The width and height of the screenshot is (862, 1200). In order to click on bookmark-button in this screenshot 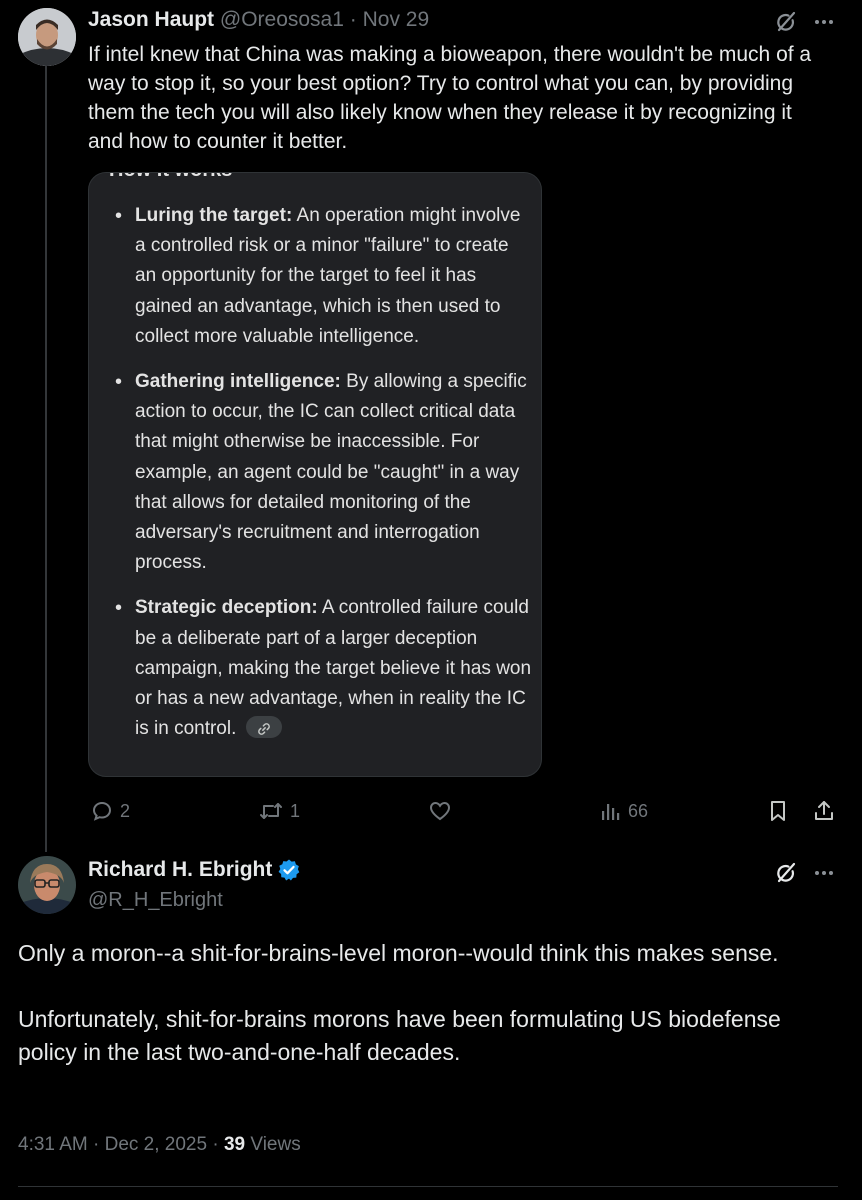, I will do `click(778, 811)`.